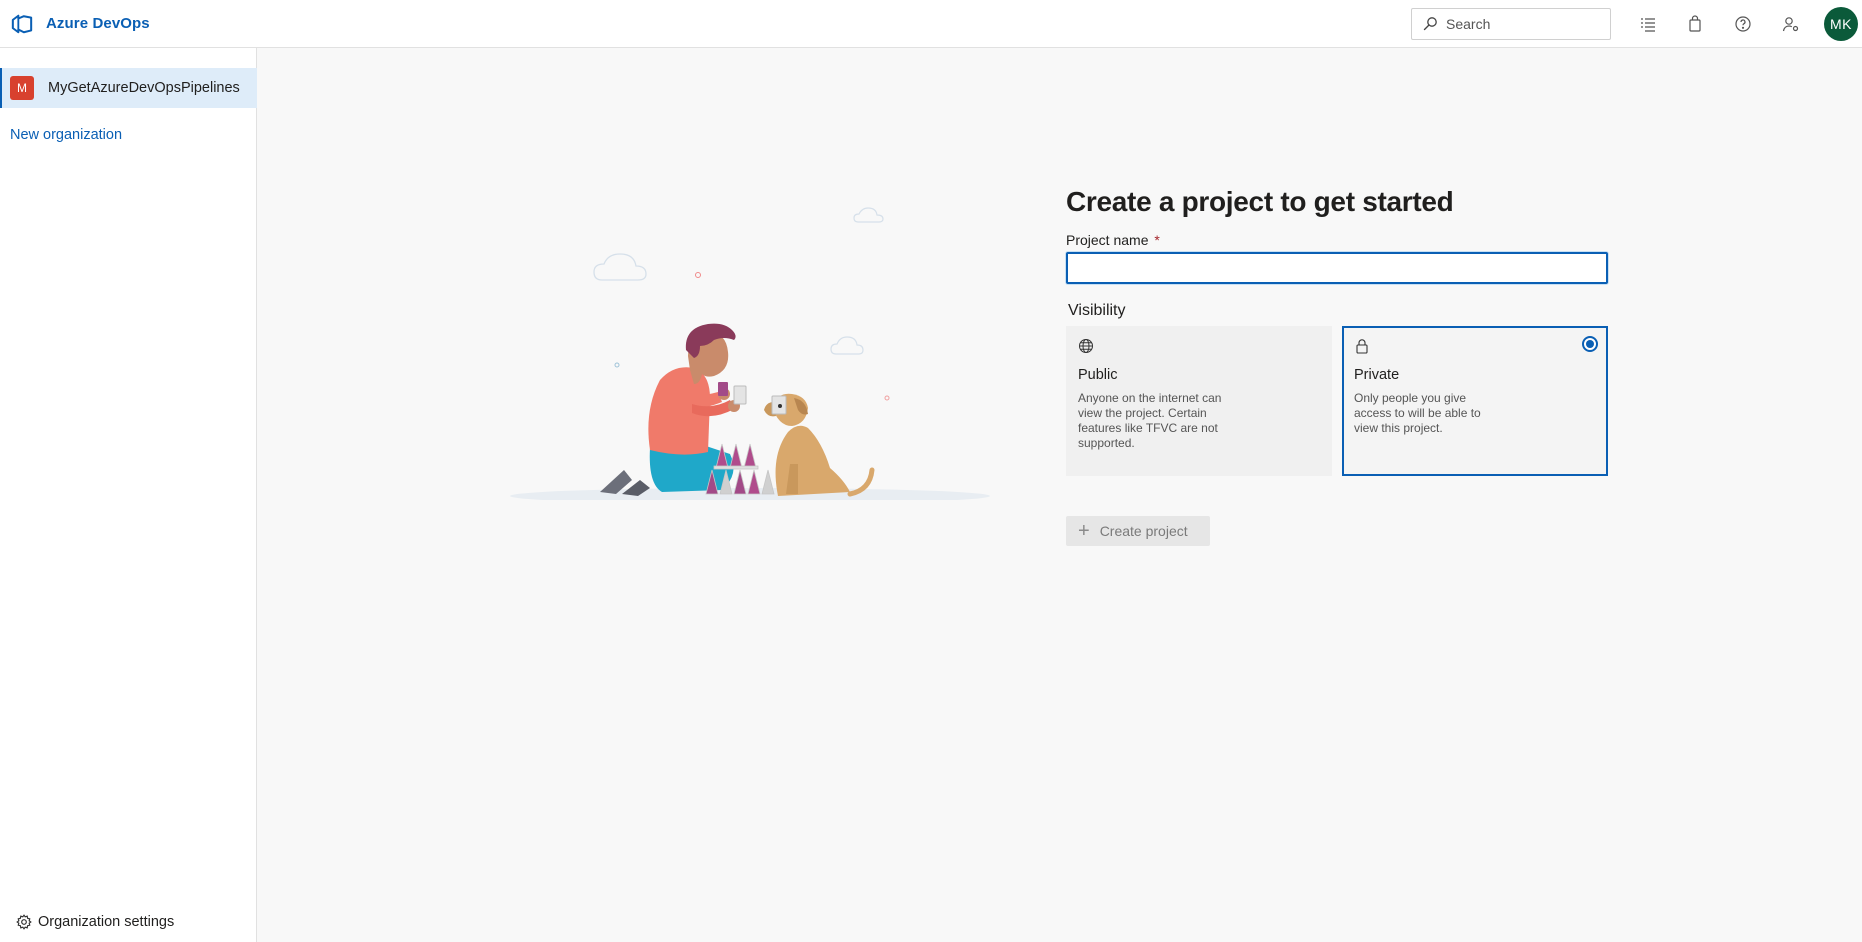 The height and width of the screenshot is (942, 1862). I want to click on private-title: Private, so click(1377, 375).